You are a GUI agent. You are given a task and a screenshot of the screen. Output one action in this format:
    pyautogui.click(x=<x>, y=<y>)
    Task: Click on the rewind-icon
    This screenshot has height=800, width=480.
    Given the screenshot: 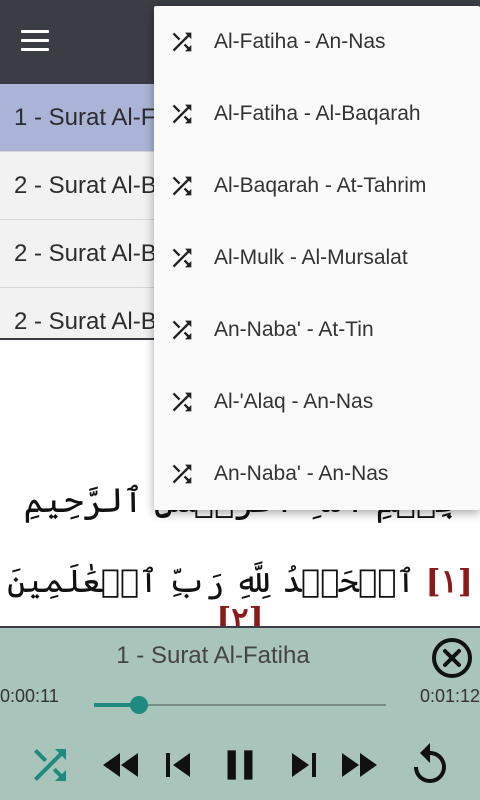 What is the action you would take?
    pyautogui.click(x=122, y=765)
    